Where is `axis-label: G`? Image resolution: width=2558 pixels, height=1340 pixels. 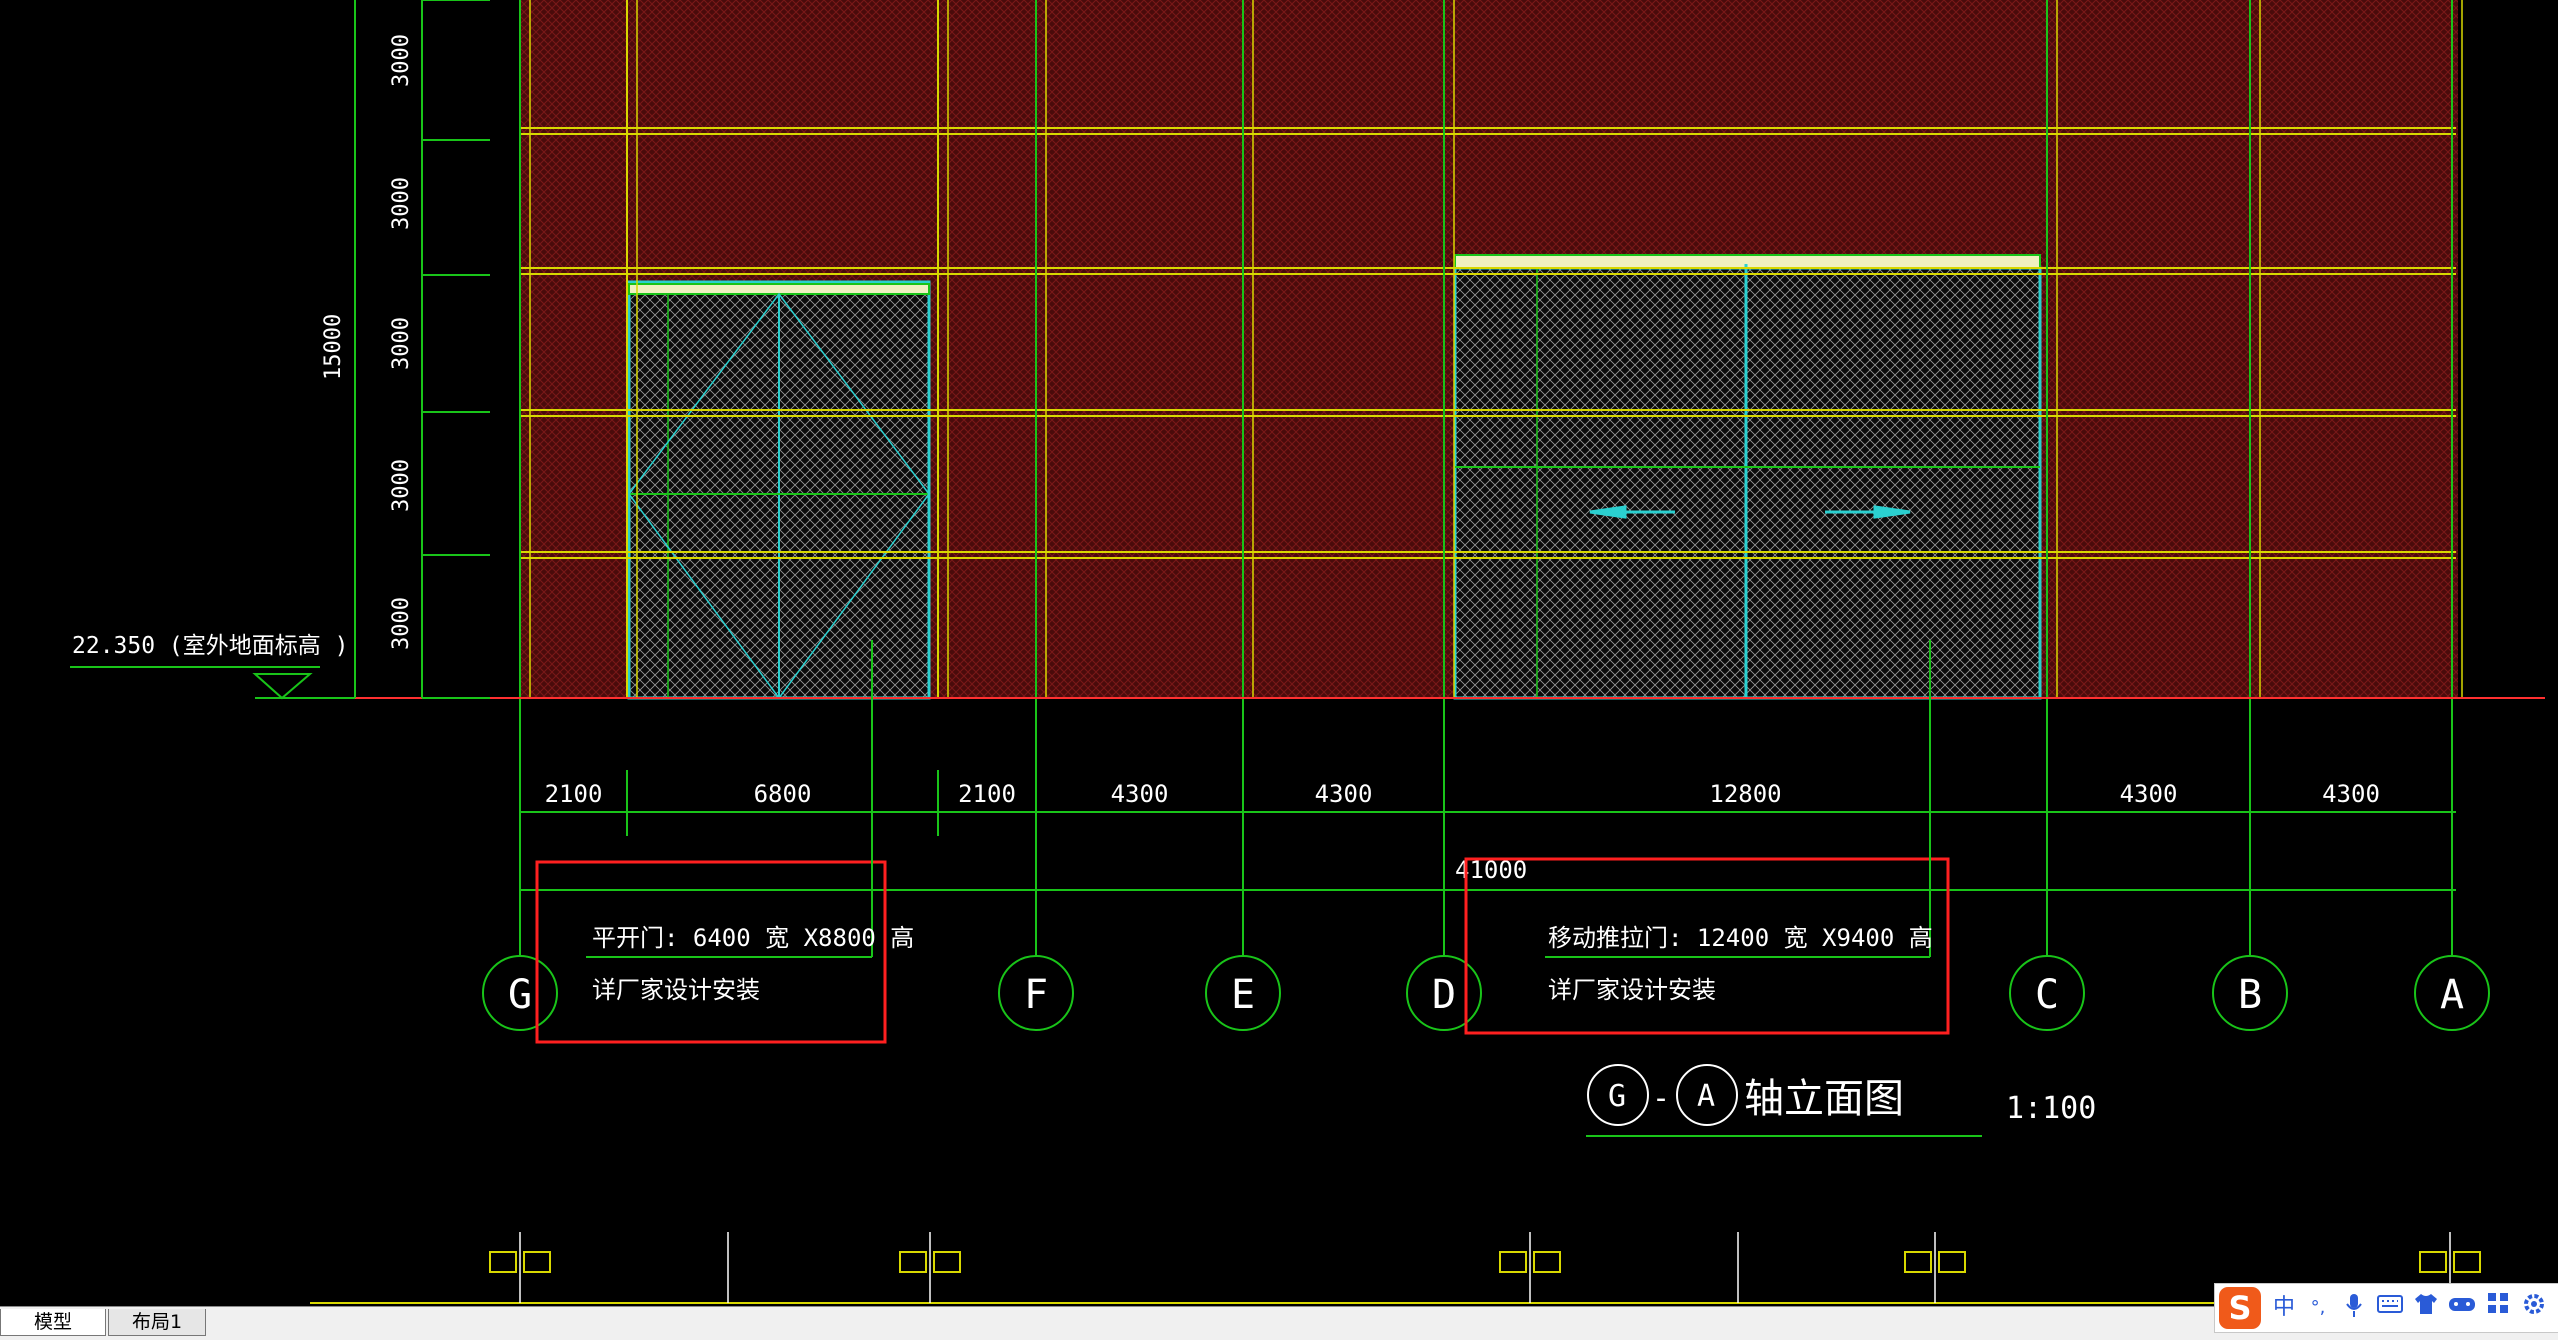
axis-label: G is located at coordinates (520, 995).